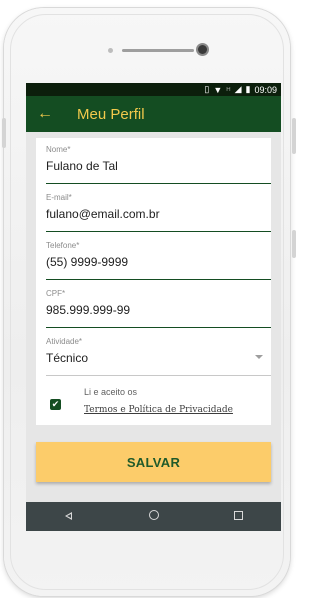 The image size is (320, 598). I want to click on email-input: fulano@email.com.br, so click(158, 214).